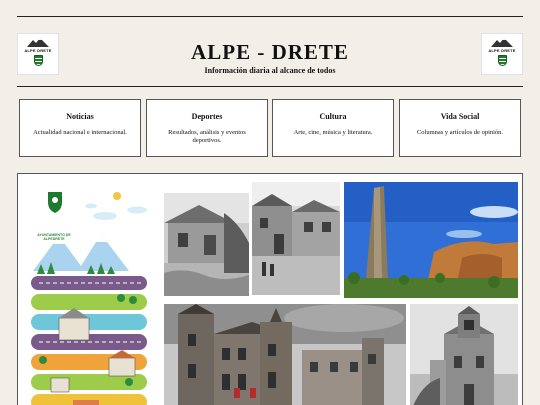  Describe the element at coordinates (464, 354) in the screenshot. I see `photo-church` at that location.